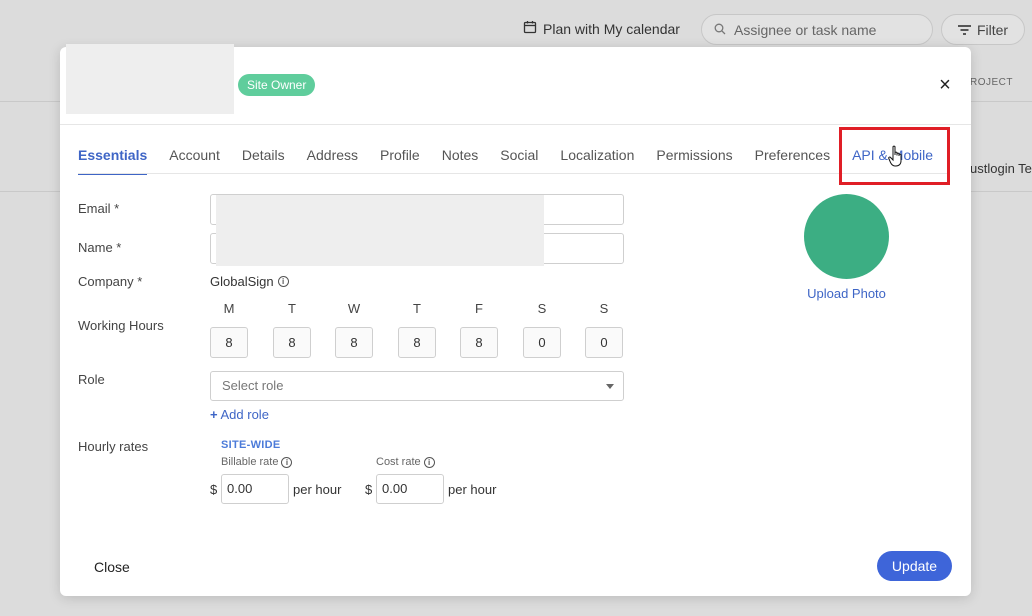 The image size is (1032, 616). I want to click on role-select: Select role, so click(417, 386).